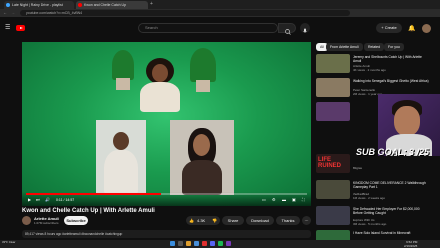 Image resolution: width=440 pixels, height=248 pixels. I want to click on start-icon, so click(172, 243).